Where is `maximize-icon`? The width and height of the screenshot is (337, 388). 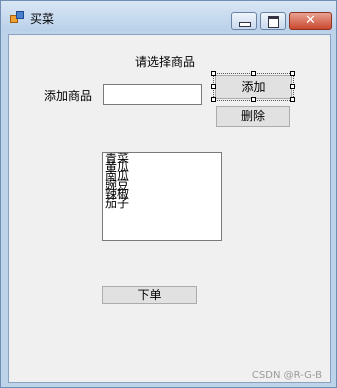
maximize-icon is located at coordinates (273, 22).